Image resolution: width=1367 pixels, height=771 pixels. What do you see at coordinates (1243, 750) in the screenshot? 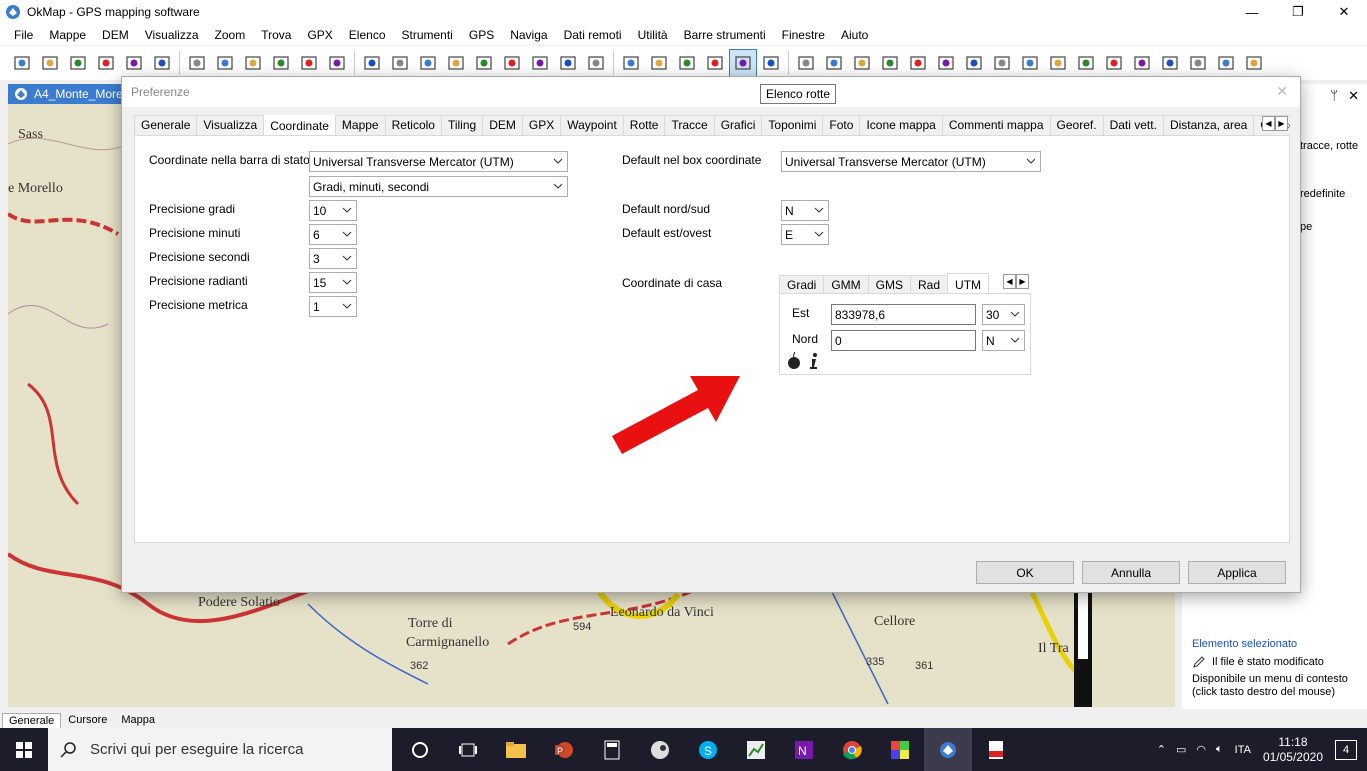
I see `language-indicator: ITA` at bounding box center [1243, 750].